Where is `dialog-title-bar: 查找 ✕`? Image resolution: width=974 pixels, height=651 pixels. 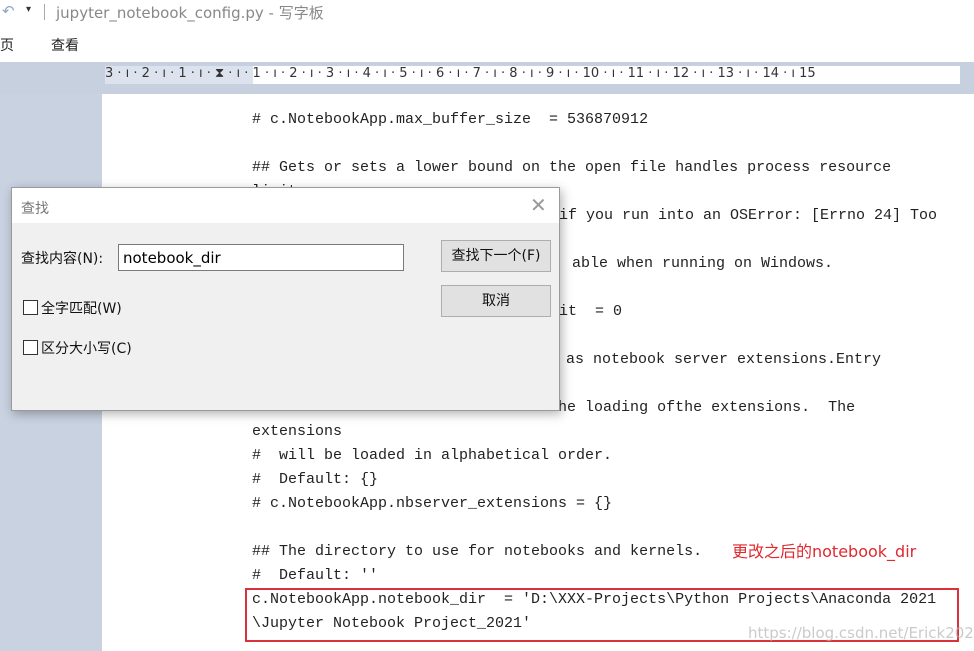 dialog-title-bar: 查找 ✕ is located at coordinates (285, 205).